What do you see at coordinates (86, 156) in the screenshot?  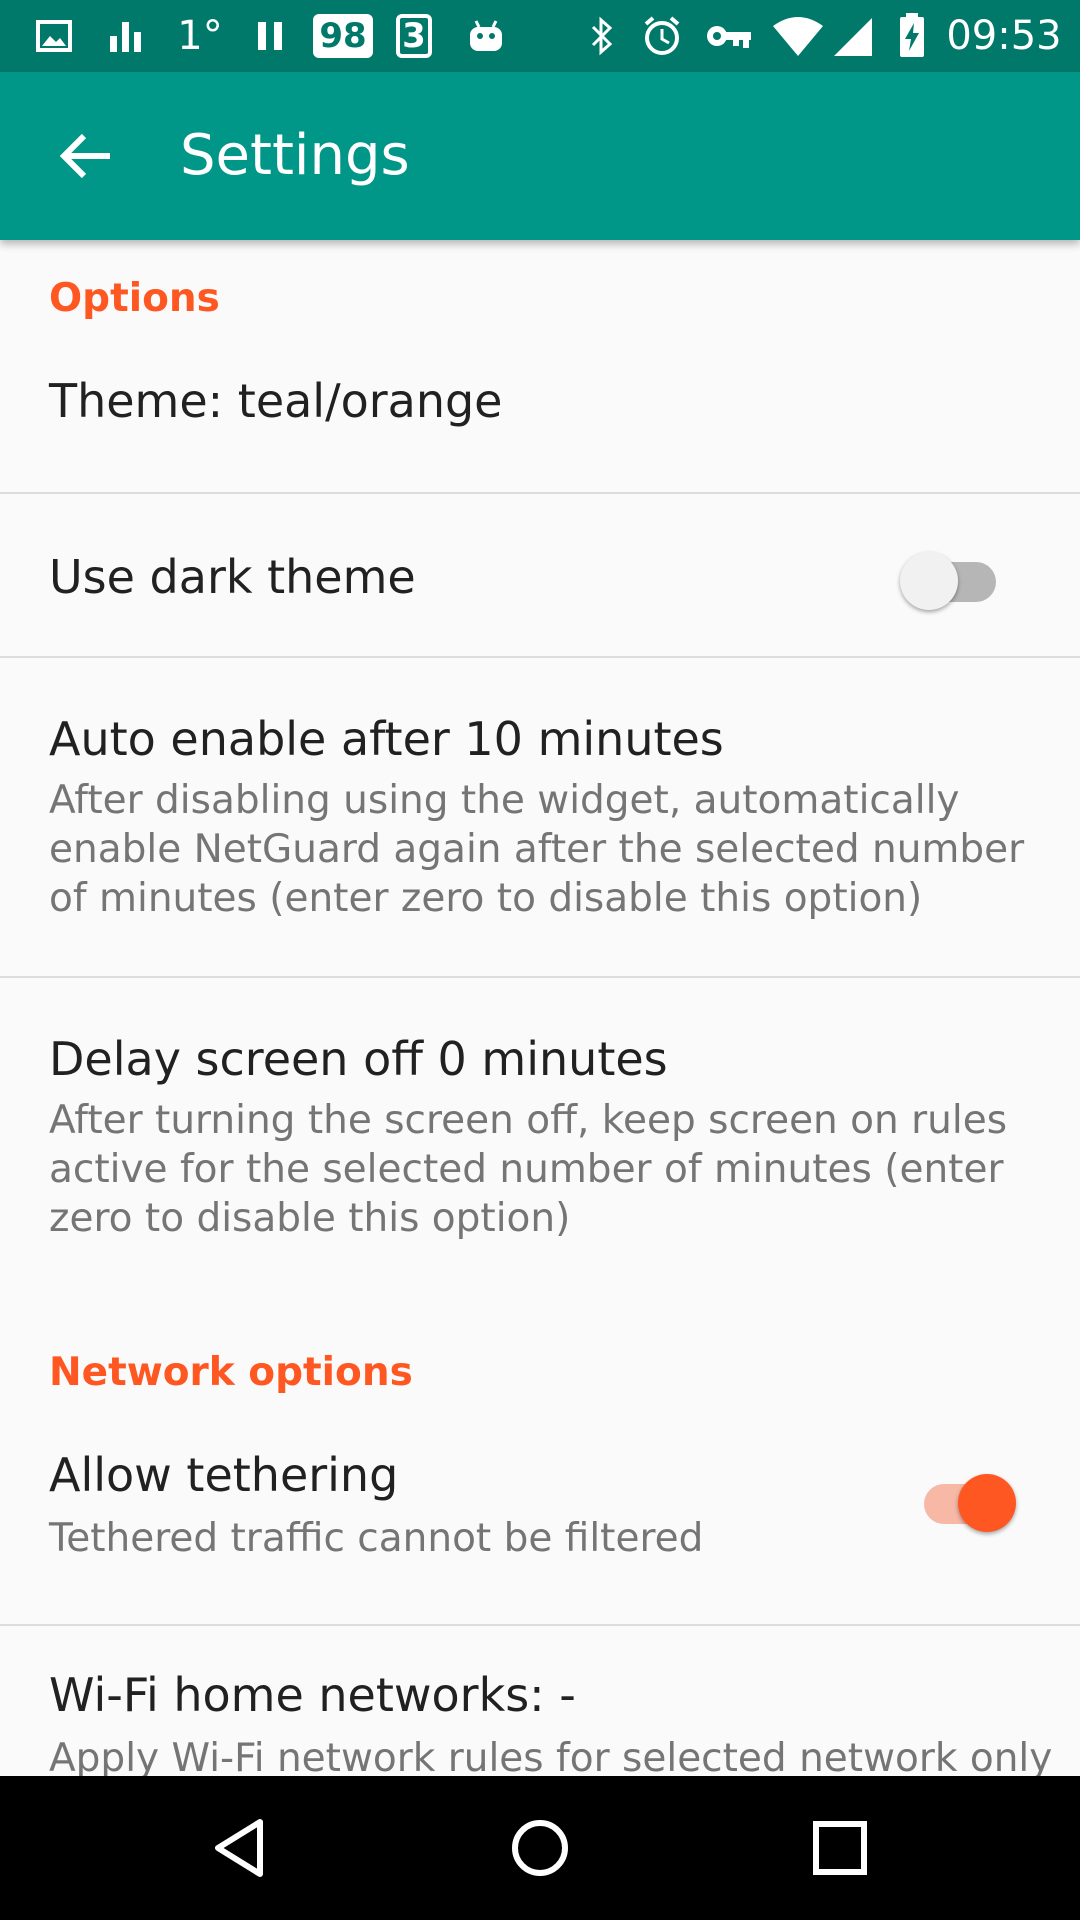 I see `back-arrow-icon` at bounding box center [86, 156].